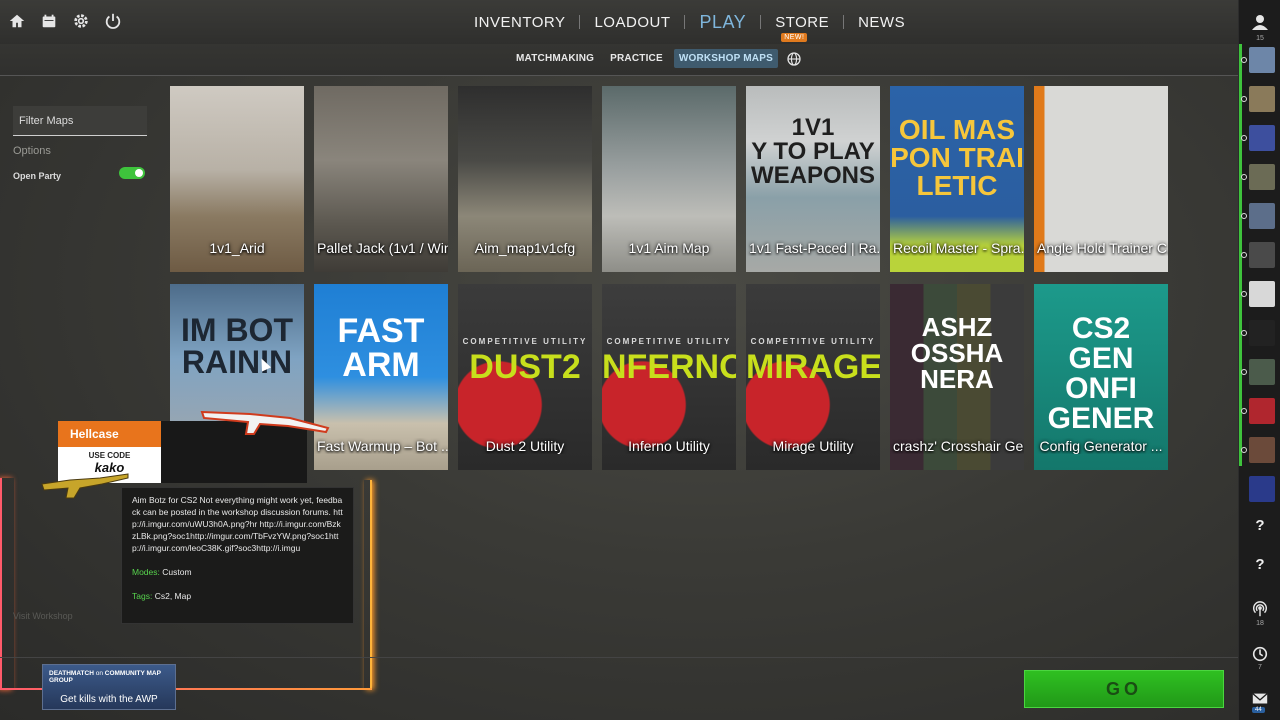 The width and height of the screenshot is (1280, 720). What do you see at coordinates (80, 173) in the screenshot?
I see `open-party-row: Open Party` at bounding box center [80, 173].